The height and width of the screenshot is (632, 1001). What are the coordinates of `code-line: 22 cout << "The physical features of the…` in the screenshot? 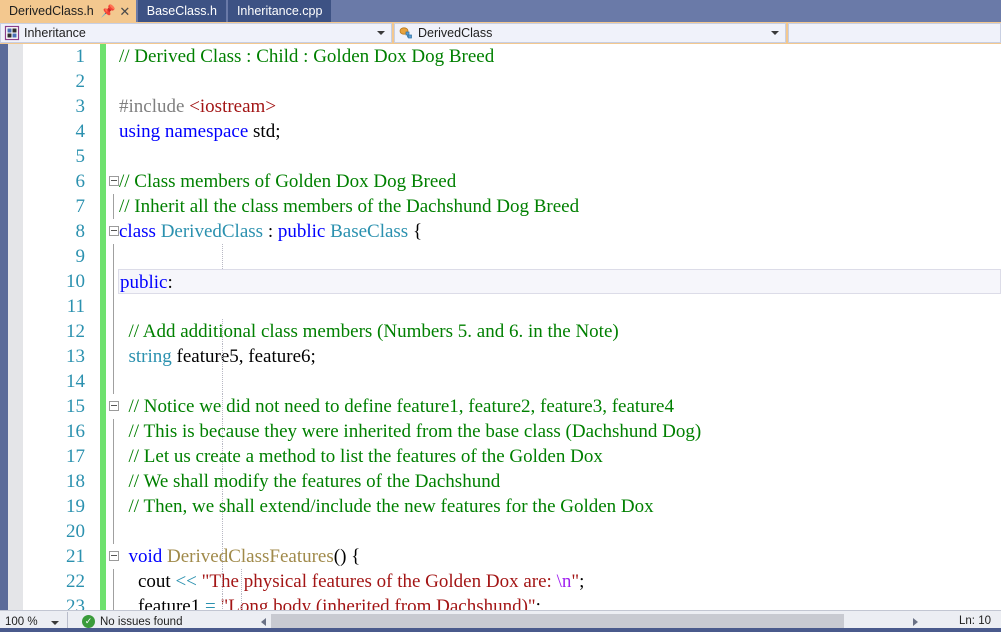 It's located at (512, 581).